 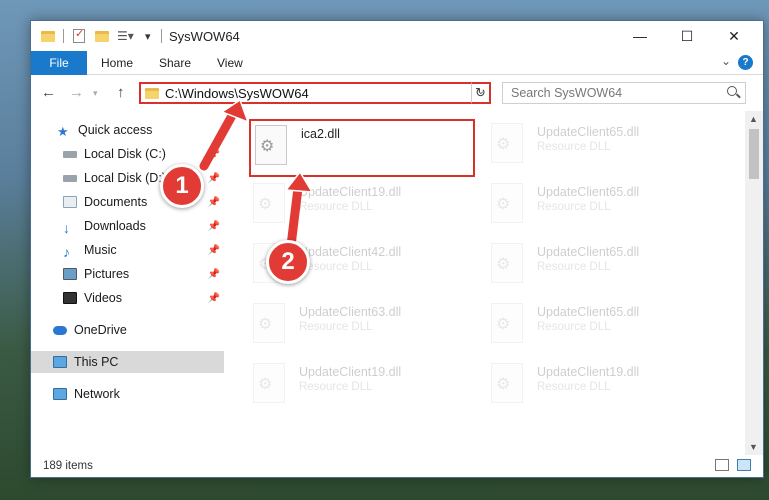 I want to click on callout-arrows, so click(x=256, y=178).